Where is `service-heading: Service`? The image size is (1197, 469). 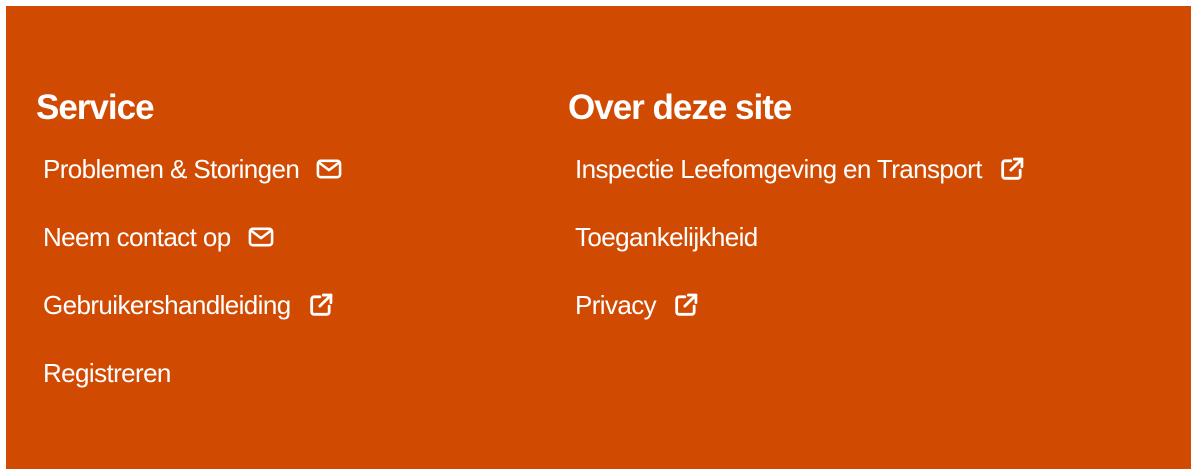 service-heading: Service is located at coordinates (95, 107).